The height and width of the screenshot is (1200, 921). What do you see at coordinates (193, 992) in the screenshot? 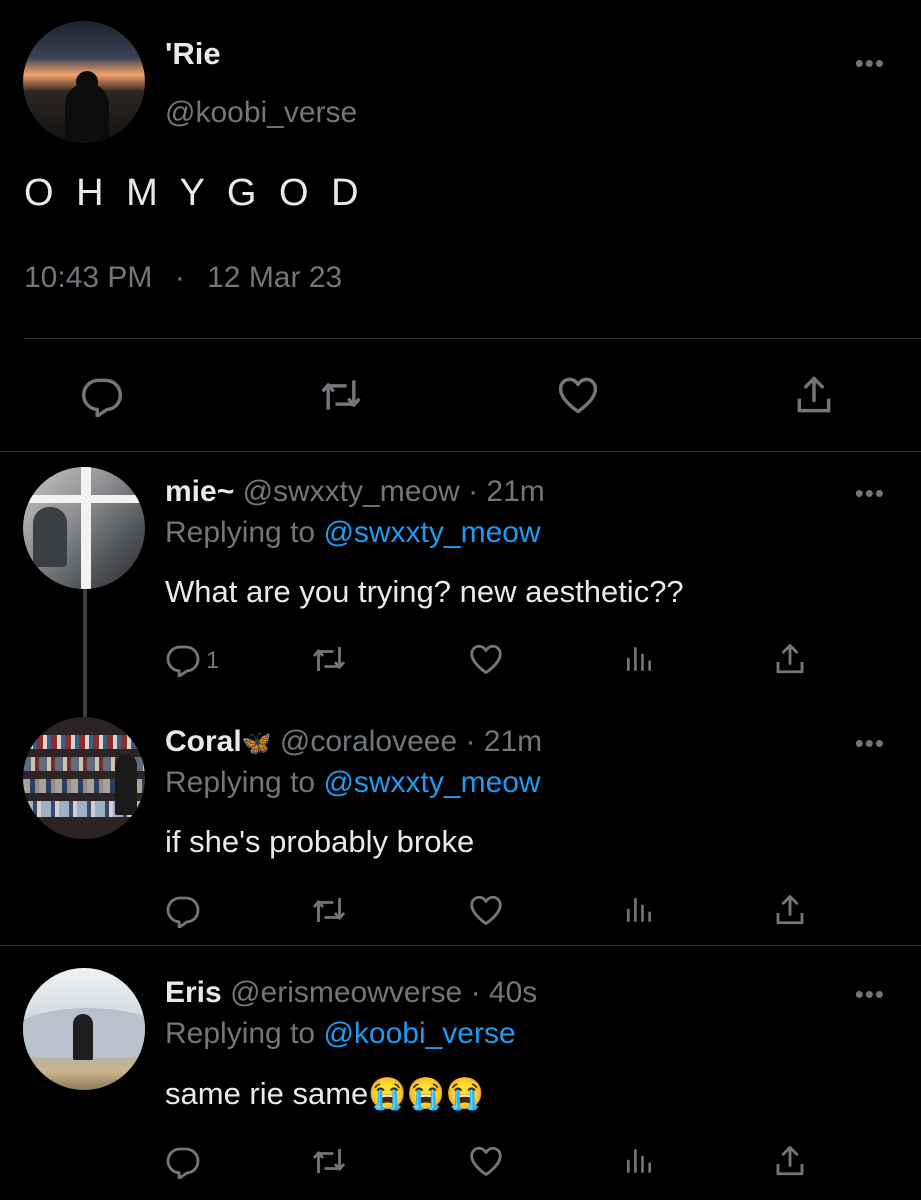
I see `reply-author-name: Eris` at bounding box center [193, 992].